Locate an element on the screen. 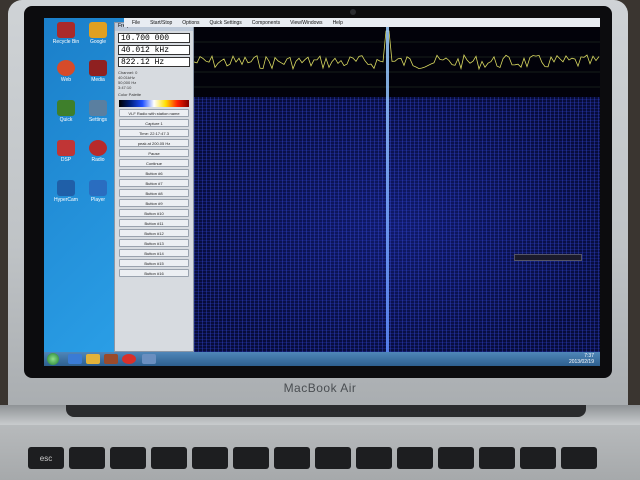 The width and height of the screenshot is (640, 480). desktop-icon-recycle-bin: Recycle Bin is located at coordinates (66, 33).